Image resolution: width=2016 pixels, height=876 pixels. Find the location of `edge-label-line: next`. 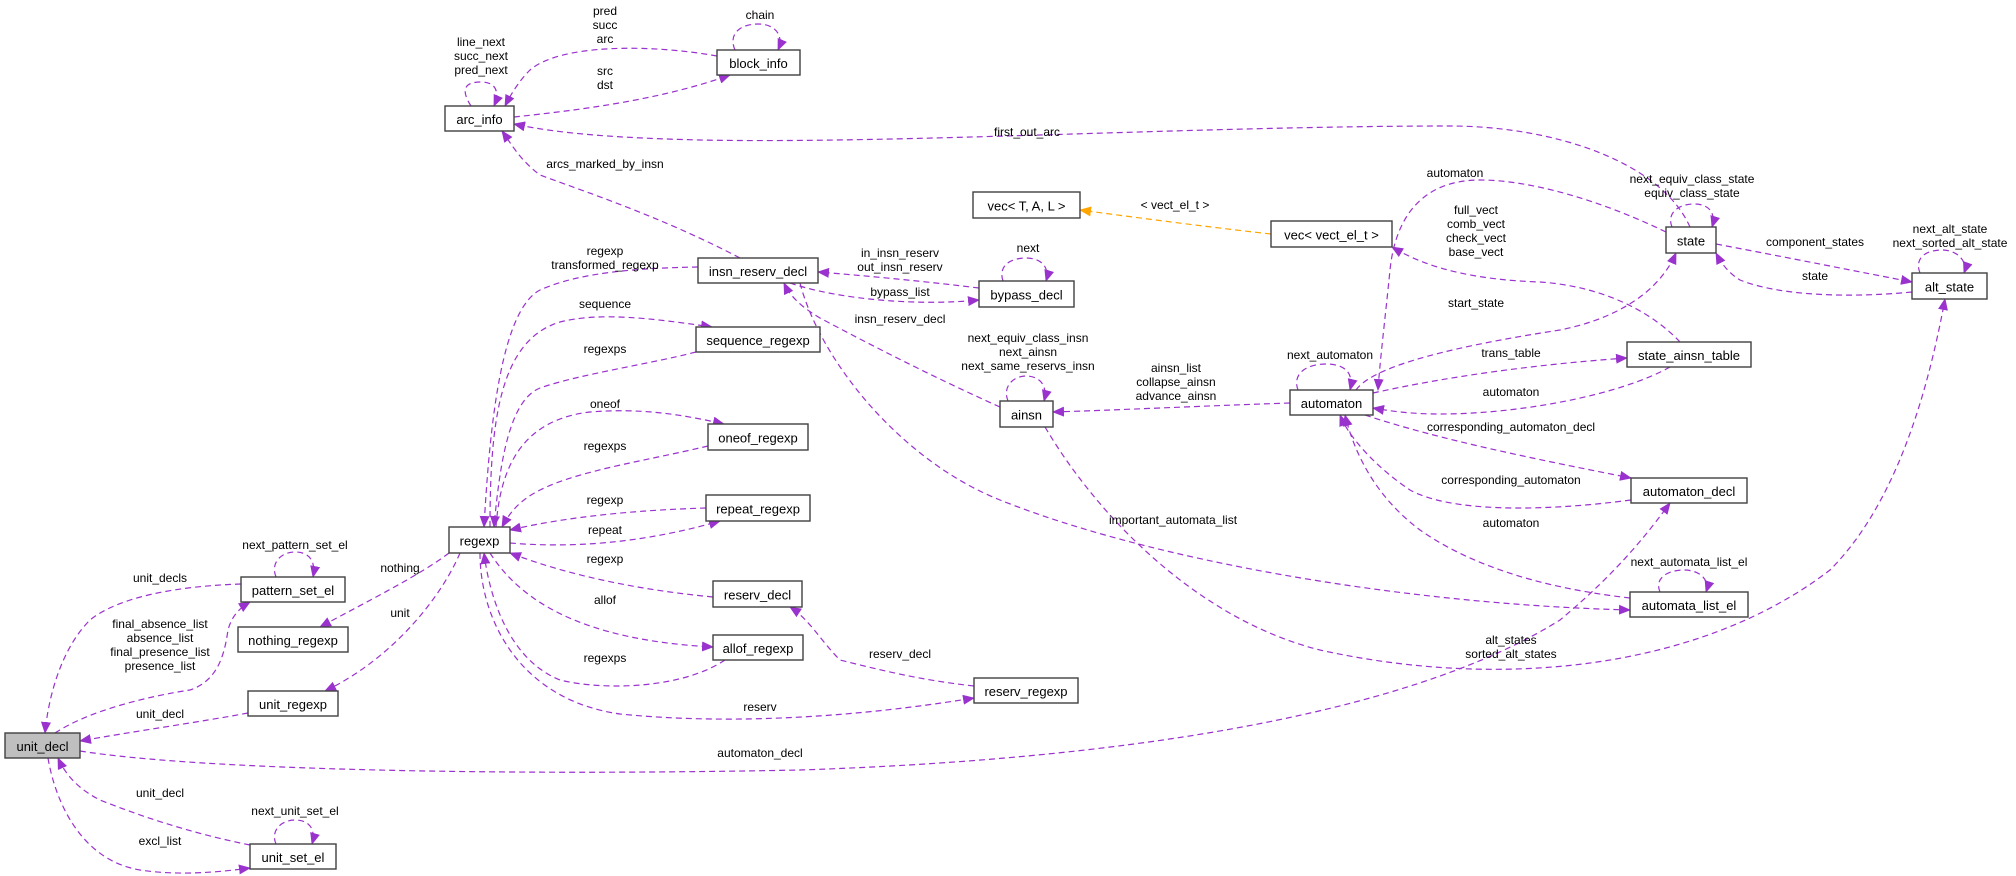

edge-label-line: next is located at coordinates (1028, 248).